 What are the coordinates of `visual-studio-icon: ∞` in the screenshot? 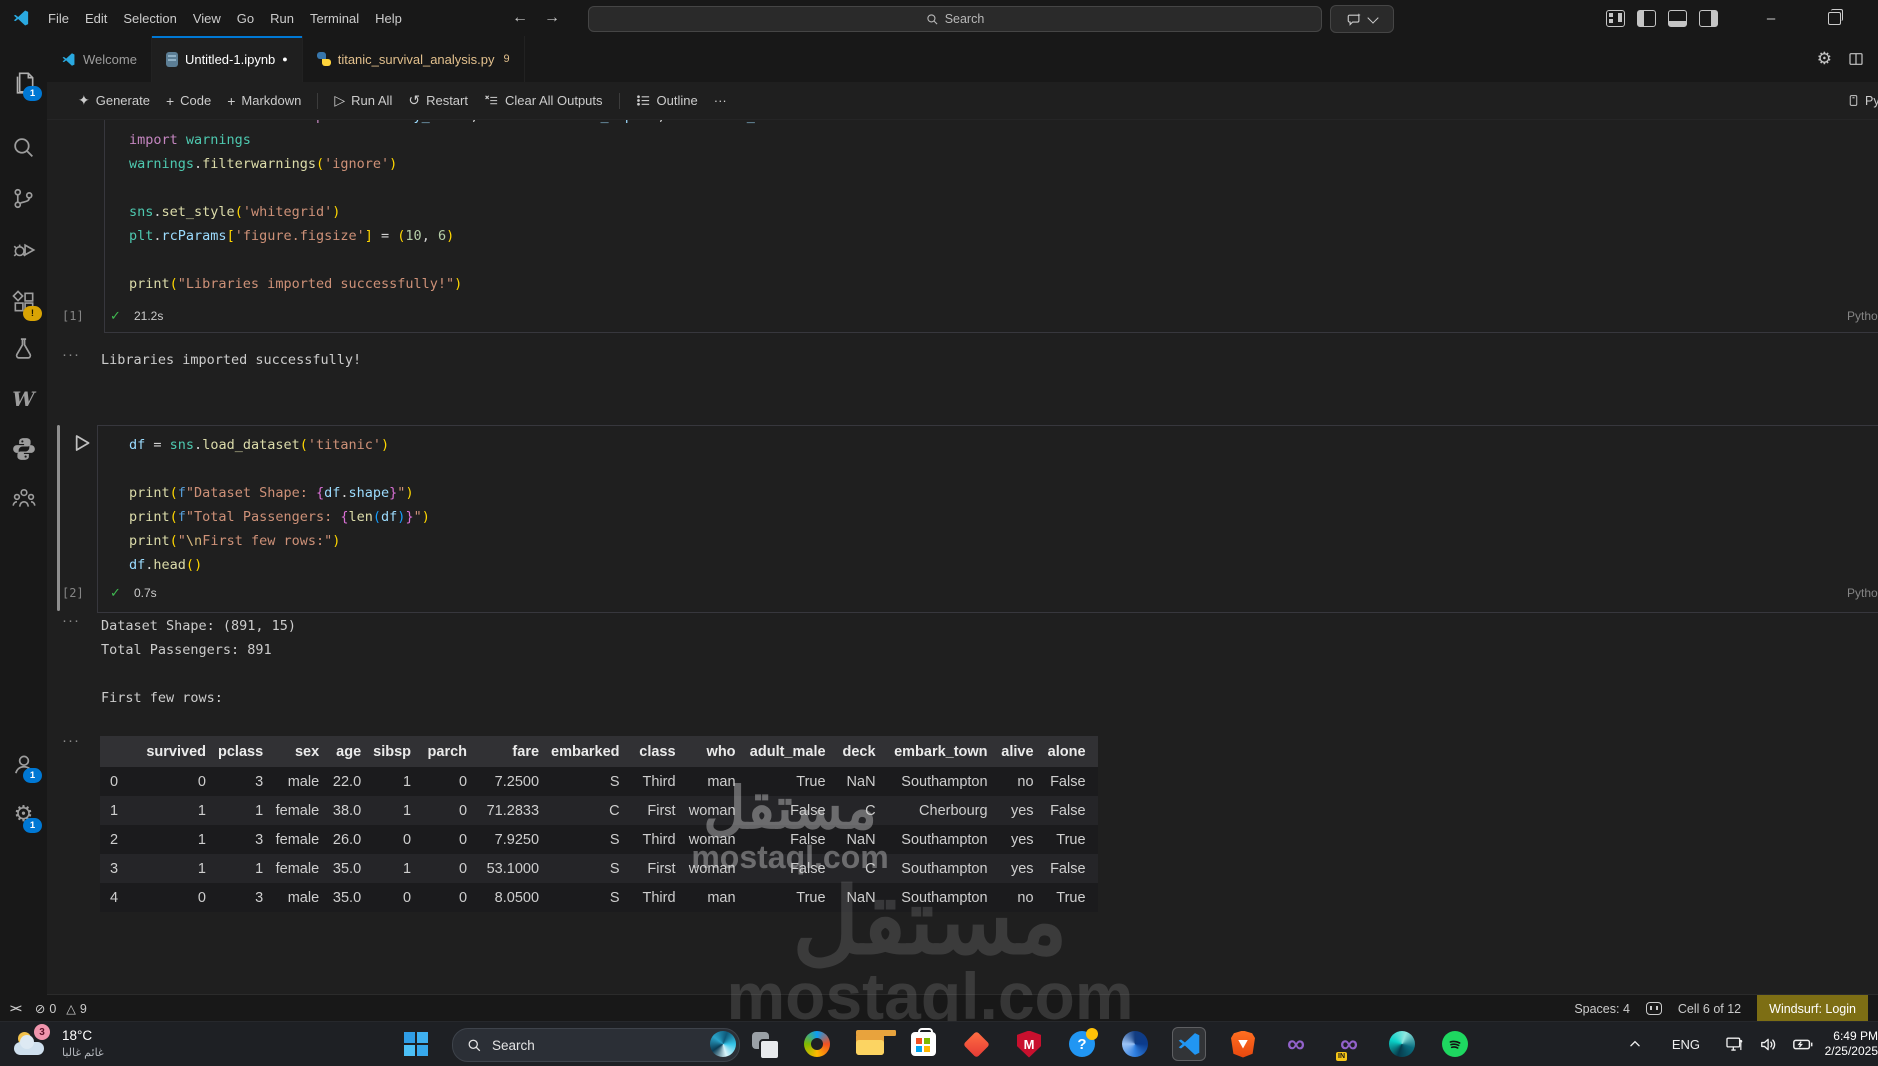 It's located at (1296, 1044).